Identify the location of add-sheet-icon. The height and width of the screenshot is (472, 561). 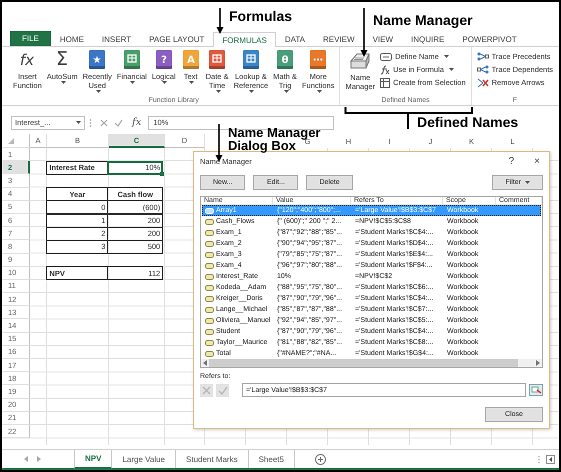
(320, 459).